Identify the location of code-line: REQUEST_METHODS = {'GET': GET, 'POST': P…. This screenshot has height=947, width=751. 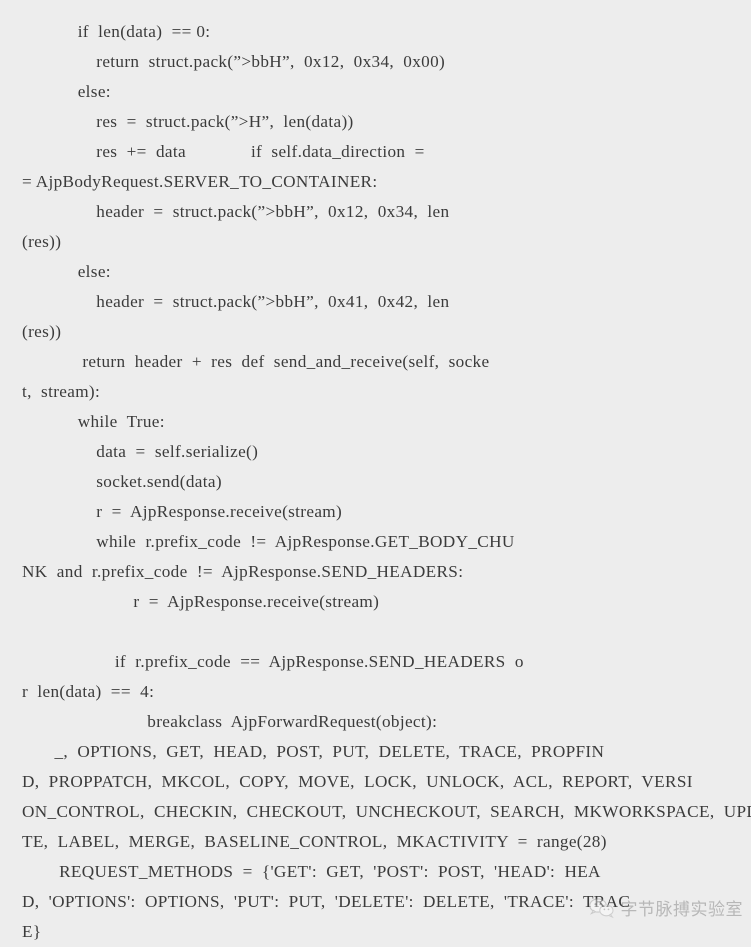
(311, 871).